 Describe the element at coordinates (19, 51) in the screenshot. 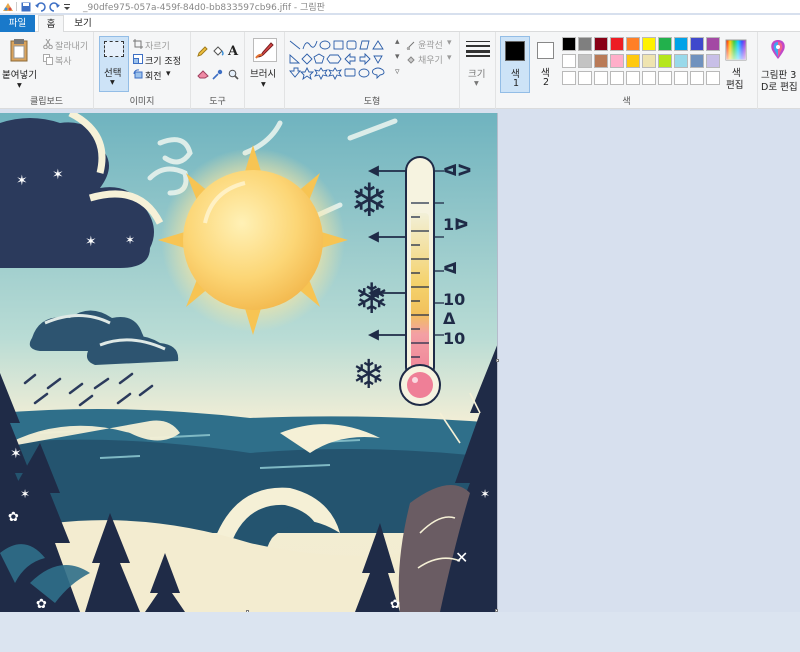

I see `paste-icon` at that location.